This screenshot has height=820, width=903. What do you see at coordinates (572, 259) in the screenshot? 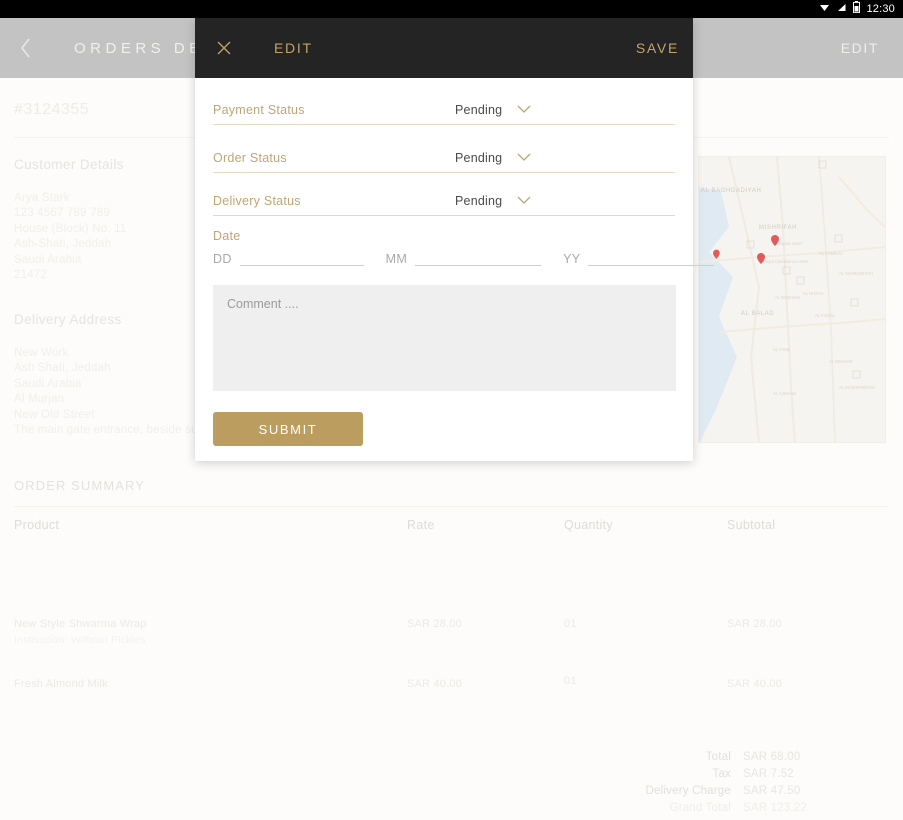
I see `date-year-label: YY` at bounding box center [572, 259].